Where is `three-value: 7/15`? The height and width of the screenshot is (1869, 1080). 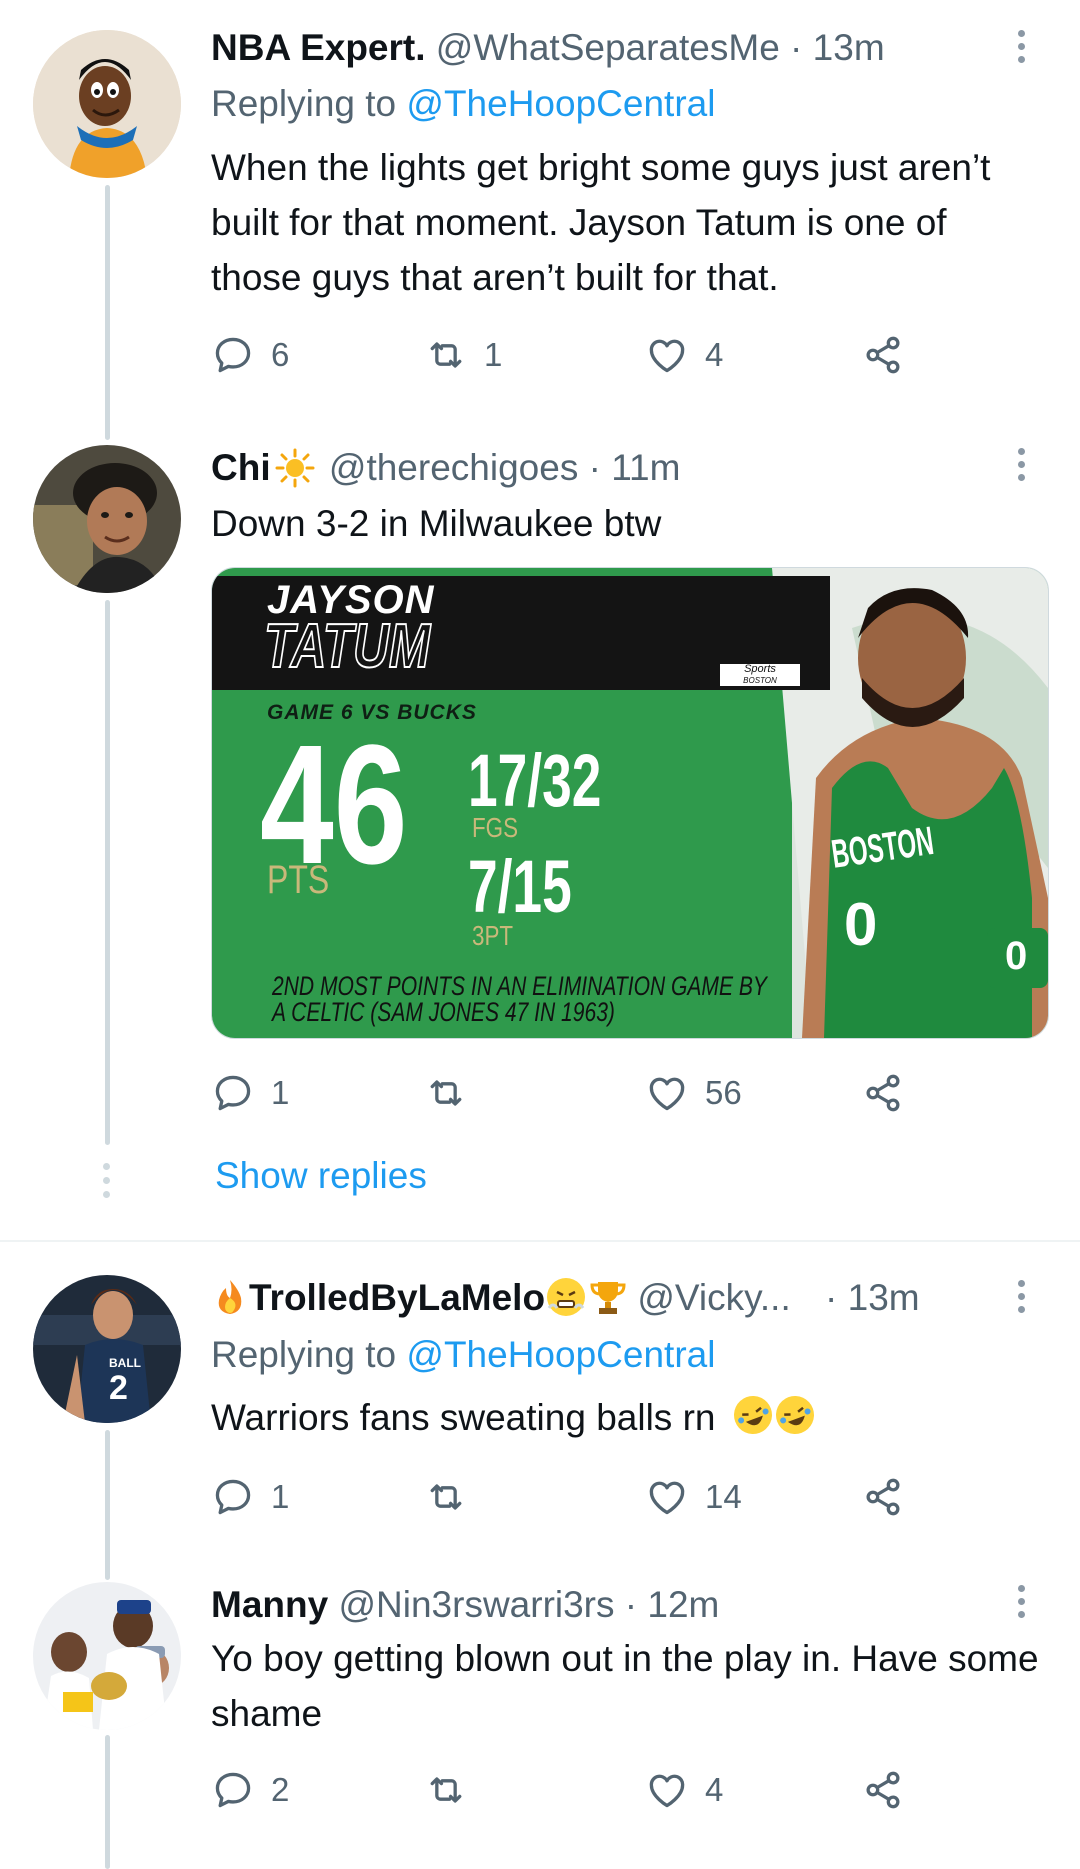
three-value: 7/15 is located at coordinates (520, 886).